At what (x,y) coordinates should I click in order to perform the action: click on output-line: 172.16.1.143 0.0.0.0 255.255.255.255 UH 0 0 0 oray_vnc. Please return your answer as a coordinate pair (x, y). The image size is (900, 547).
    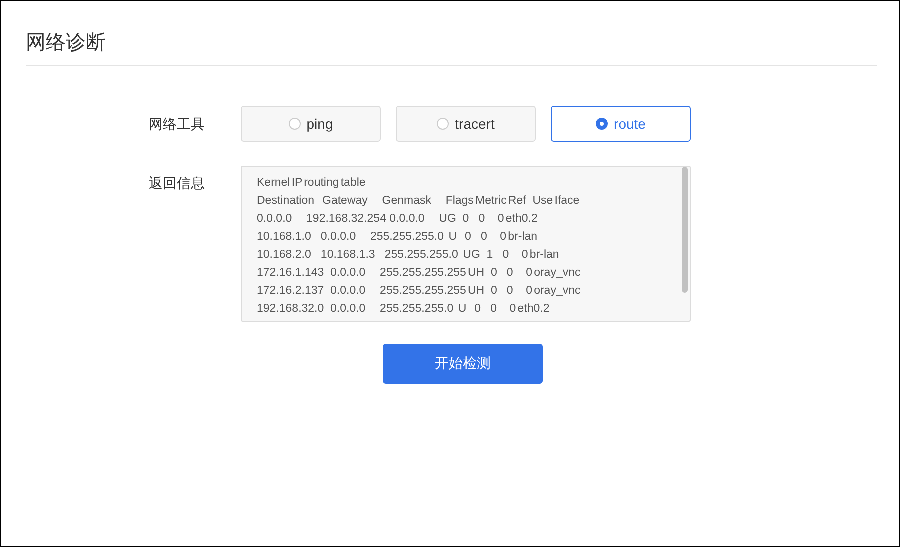
    Looking at the image, I should click on (419, 273).